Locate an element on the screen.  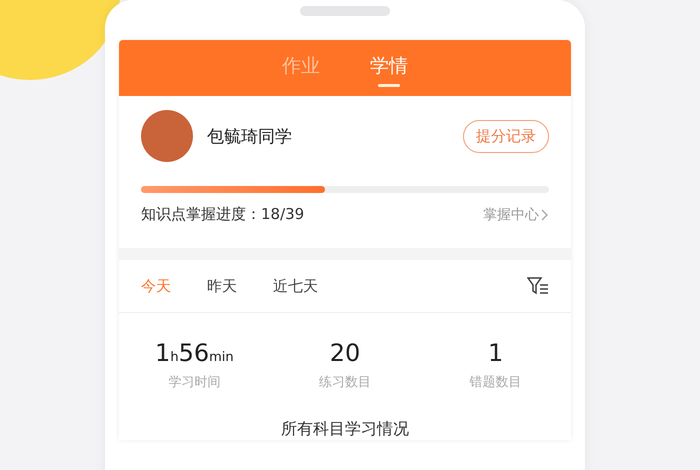
filter-icon is located at coordinates (538, 286).